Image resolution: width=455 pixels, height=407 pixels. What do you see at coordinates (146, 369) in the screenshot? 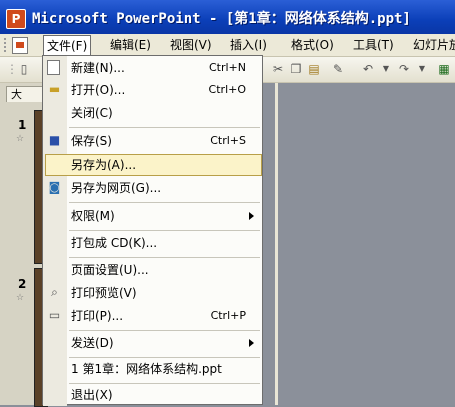
I see `menu-item-recent-file: 1 第1章：网络体系结构.ppt` at bounding box center [146, 369].